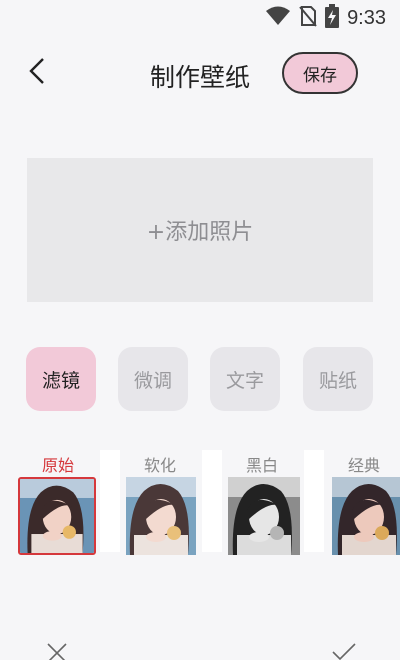  Describe the element at coordinates (61, 379) in the screenshot. I see `tab-filter: 滤镜` at that location.